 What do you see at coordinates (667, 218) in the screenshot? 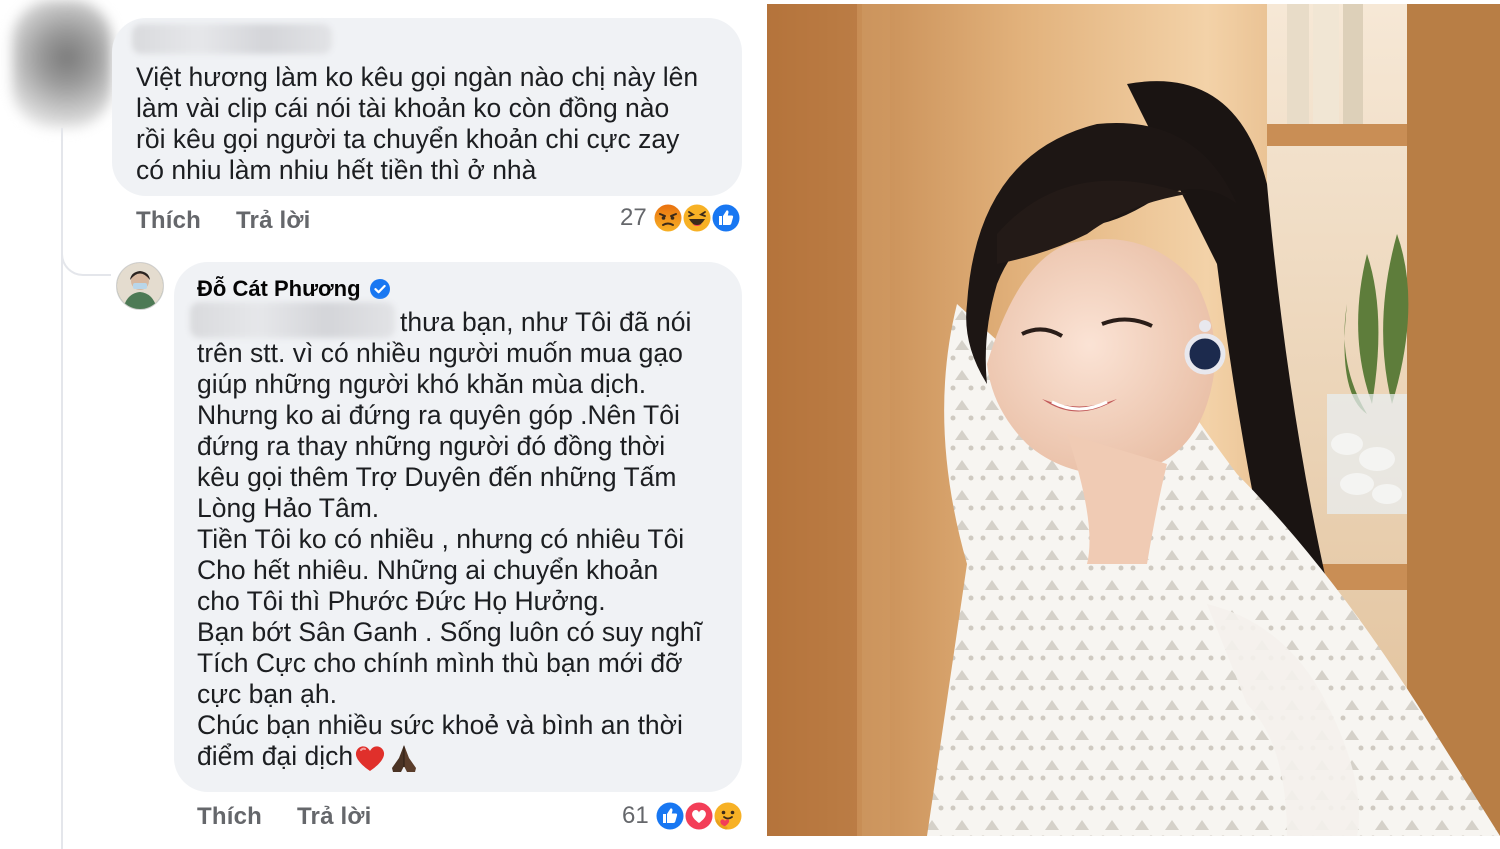
I see `angry-icon` at bounding box center [667, 218].